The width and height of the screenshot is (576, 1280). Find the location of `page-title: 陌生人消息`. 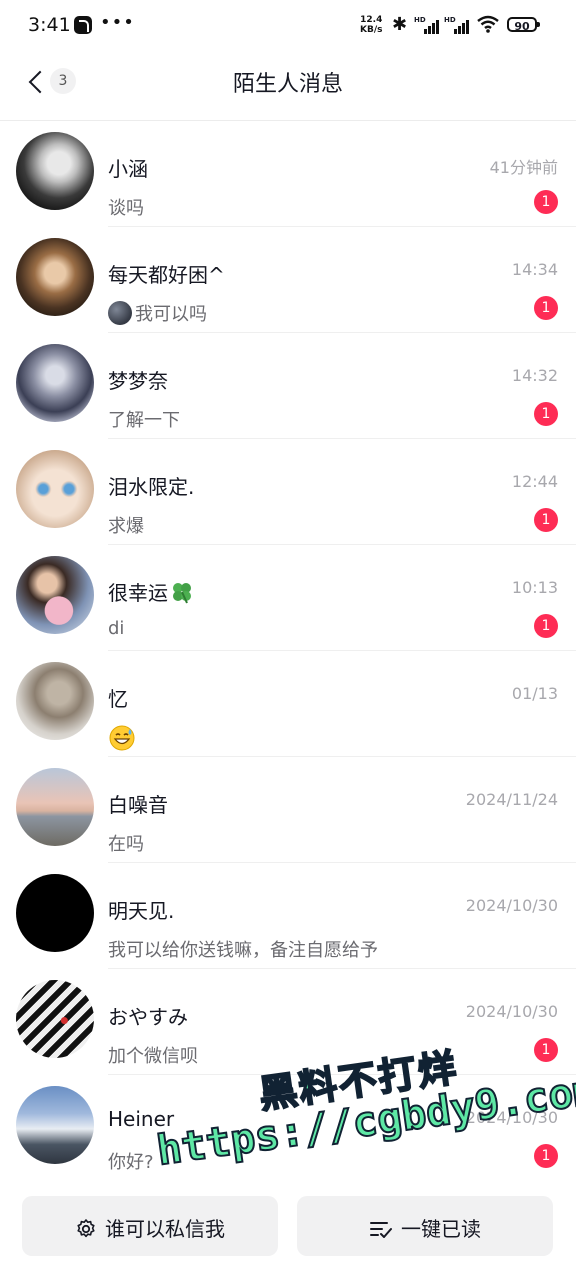

page-title: 陌生人消息 is located at coordinates (287, 84).